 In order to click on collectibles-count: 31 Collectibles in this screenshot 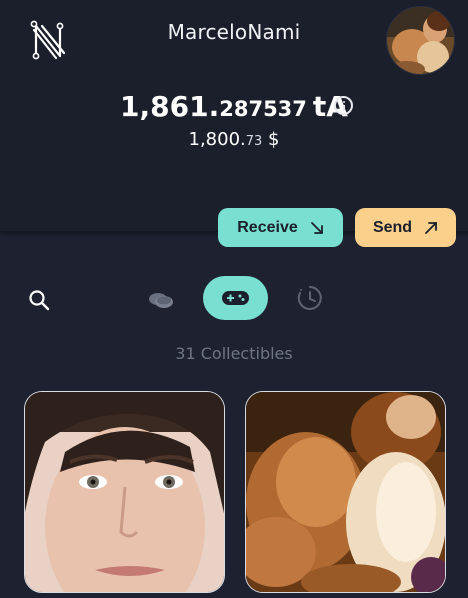, I will do `click(234, 353)`.